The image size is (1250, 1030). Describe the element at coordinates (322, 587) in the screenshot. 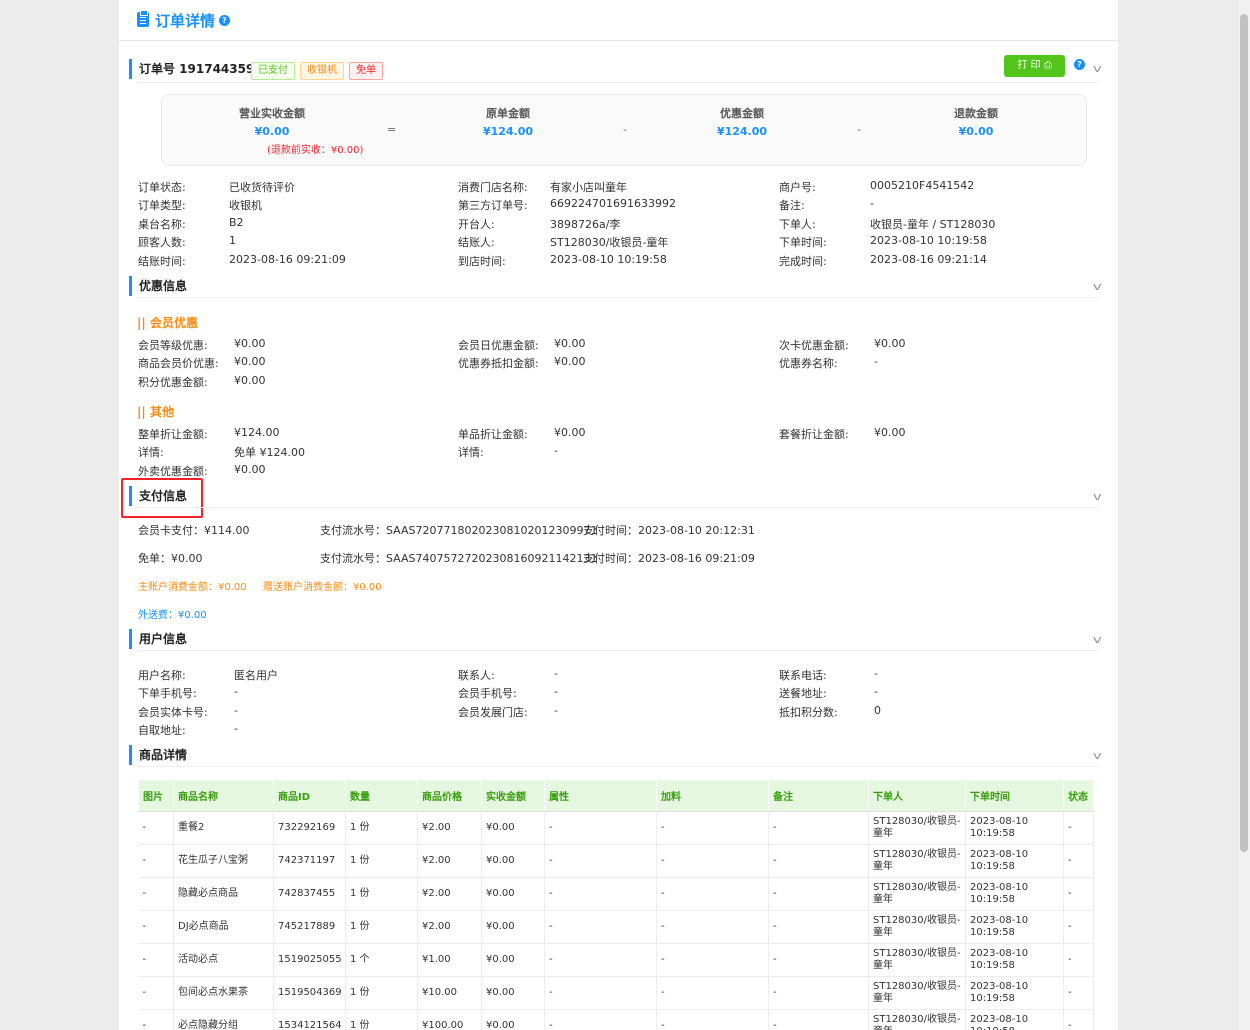

I see `gift-account-amount: 赠送账户消费金额：¥0.00` at that location.